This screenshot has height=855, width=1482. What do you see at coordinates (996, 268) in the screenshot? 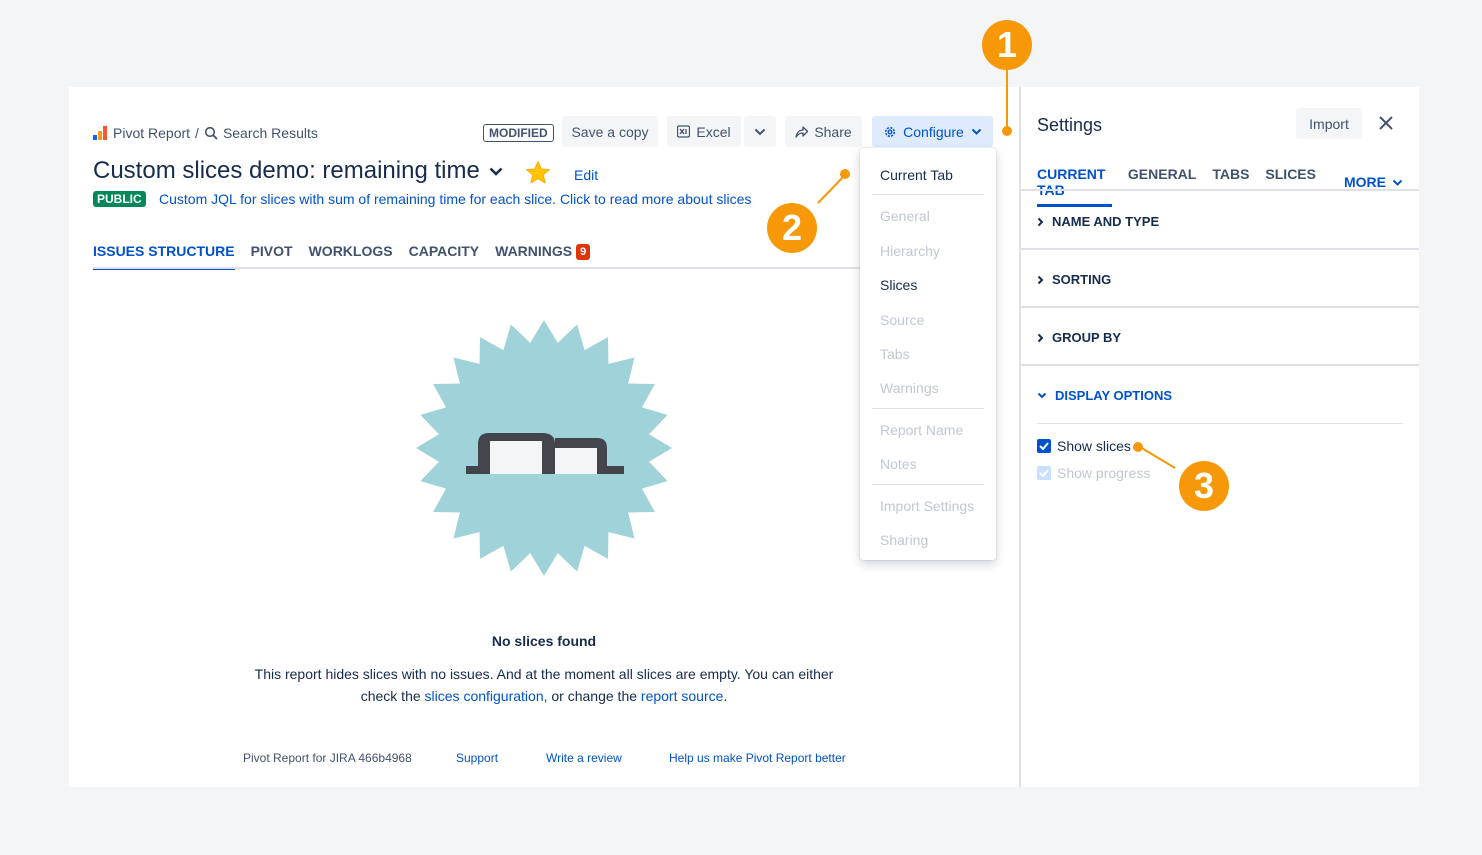
I see `callout-connector-lines` at bounding box center [996, 268].